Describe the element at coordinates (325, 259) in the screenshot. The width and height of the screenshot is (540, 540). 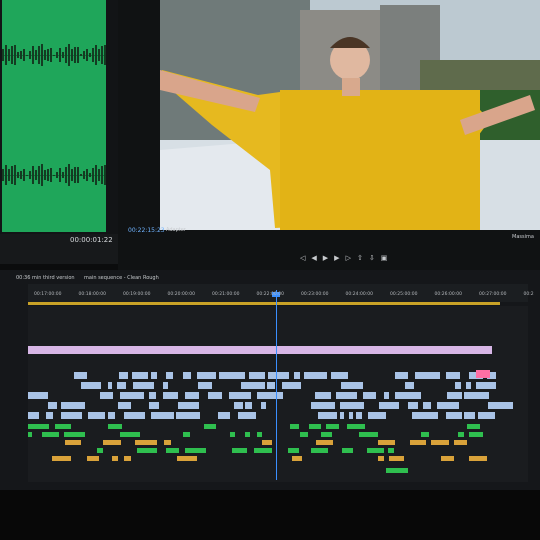
I see `play-icon: ▶` at that location.